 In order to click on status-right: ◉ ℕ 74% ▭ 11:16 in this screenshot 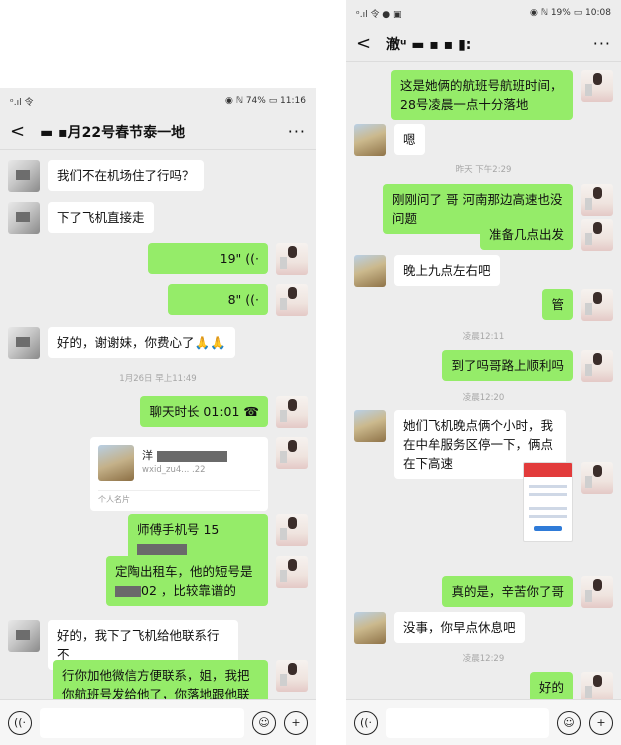, I will do `click(265, 101)`.